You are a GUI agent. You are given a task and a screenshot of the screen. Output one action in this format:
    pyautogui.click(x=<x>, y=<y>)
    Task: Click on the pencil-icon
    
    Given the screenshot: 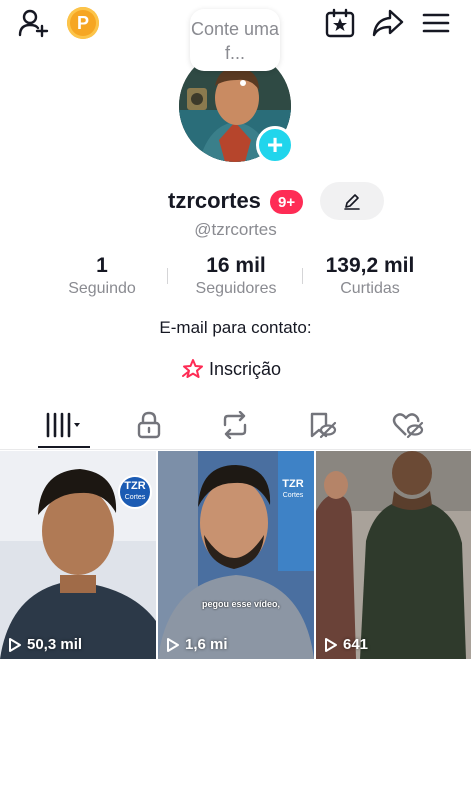 What is the action you would take?
    pyautogui.click(x=352, y=202)
    